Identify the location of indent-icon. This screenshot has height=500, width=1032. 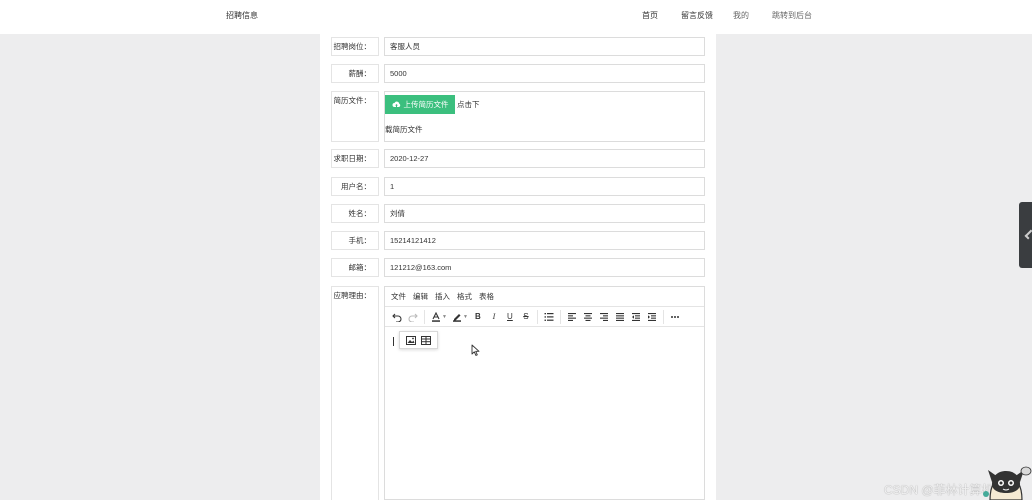
(652, 317).